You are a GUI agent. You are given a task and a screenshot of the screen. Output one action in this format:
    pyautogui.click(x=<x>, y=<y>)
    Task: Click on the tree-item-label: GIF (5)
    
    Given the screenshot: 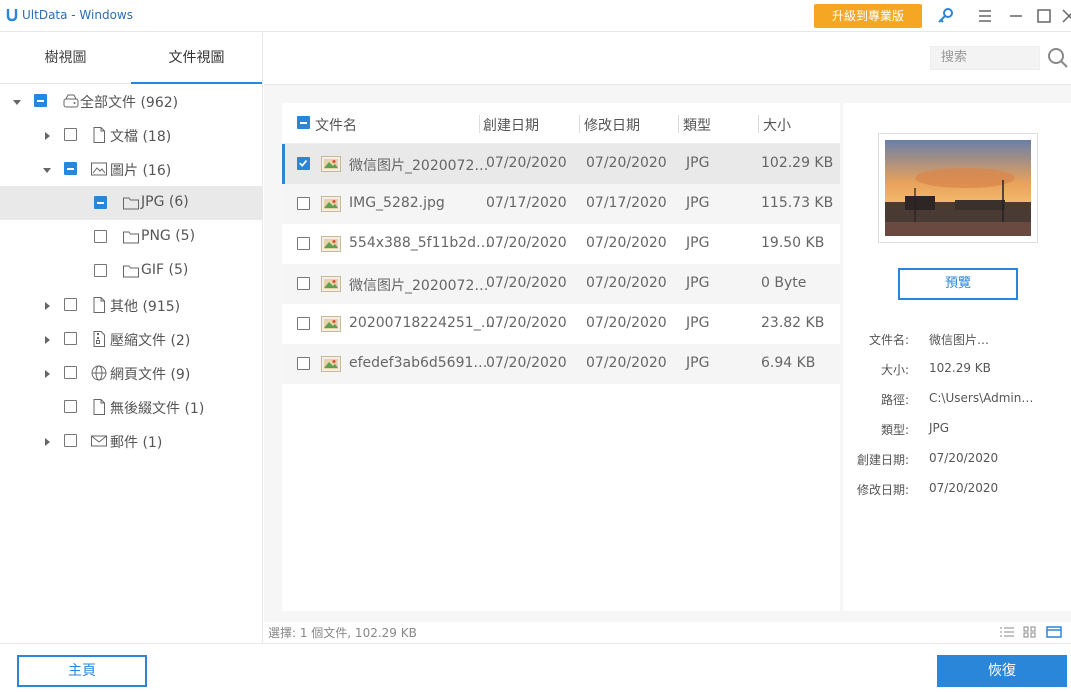 What is the action you would take?
    pyautogui.click(x=165, y=270)
    